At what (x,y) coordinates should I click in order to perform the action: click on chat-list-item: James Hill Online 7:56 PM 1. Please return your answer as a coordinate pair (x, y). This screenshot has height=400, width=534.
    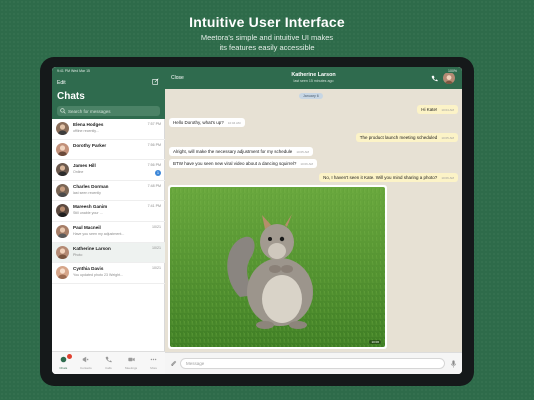
    Looking at the image, I should click on (108, 170).